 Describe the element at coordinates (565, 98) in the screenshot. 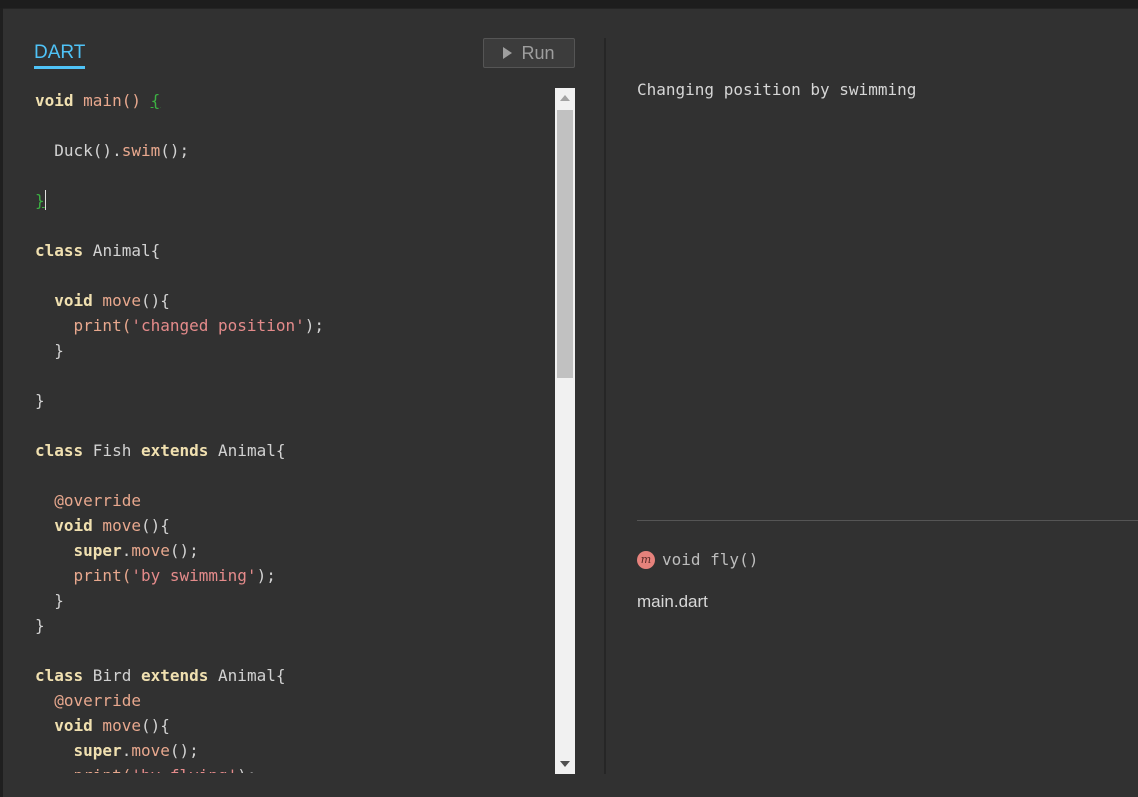

I see `scroll-up-icon` at that location.